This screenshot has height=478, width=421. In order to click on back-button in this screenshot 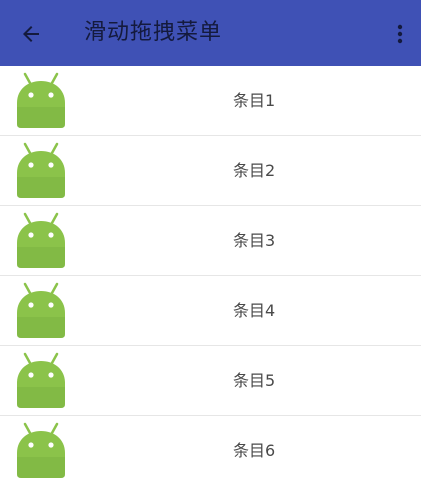, I will do `click(31, 34)`.